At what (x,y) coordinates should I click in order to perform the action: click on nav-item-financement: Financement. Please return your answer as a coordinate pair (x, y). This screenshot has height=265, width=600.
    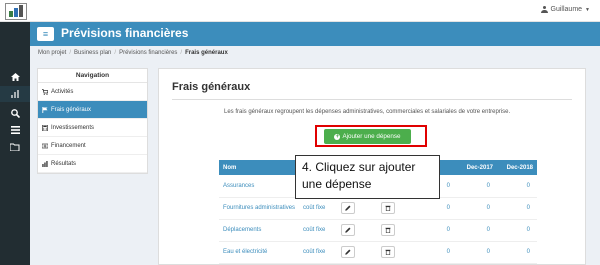
    Looking at the image, I should click on (92, 146).